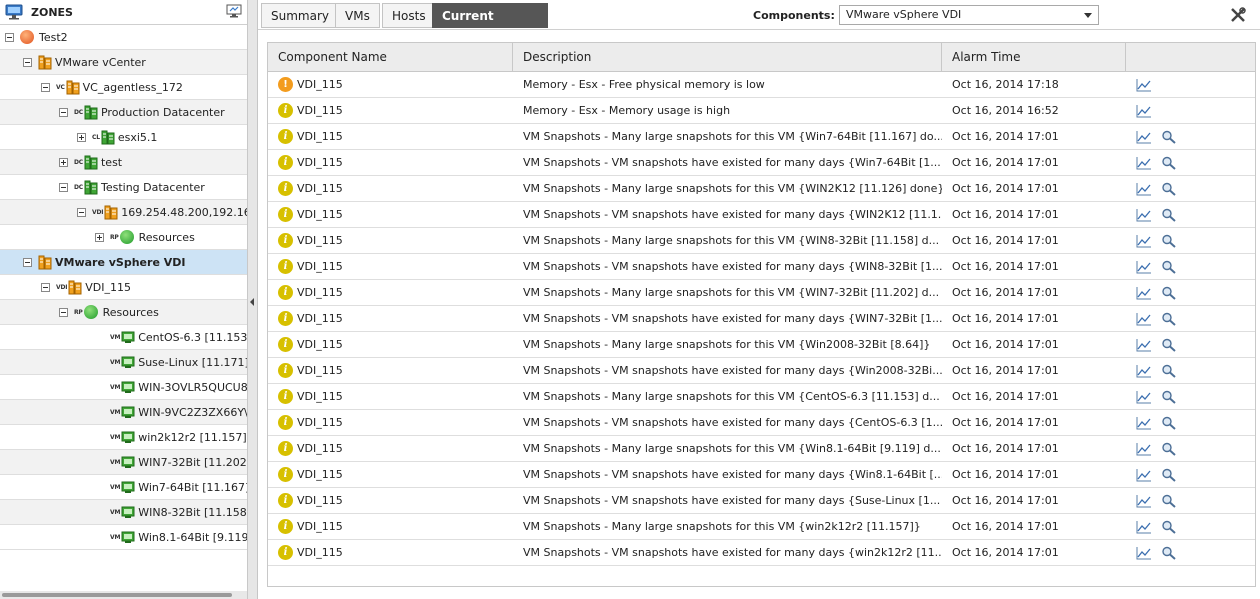  Describe the element at coordinates (123, 512) in the screenshot. I see `tree-node: VM WIN8-32Bit [11.158] done` at that location.